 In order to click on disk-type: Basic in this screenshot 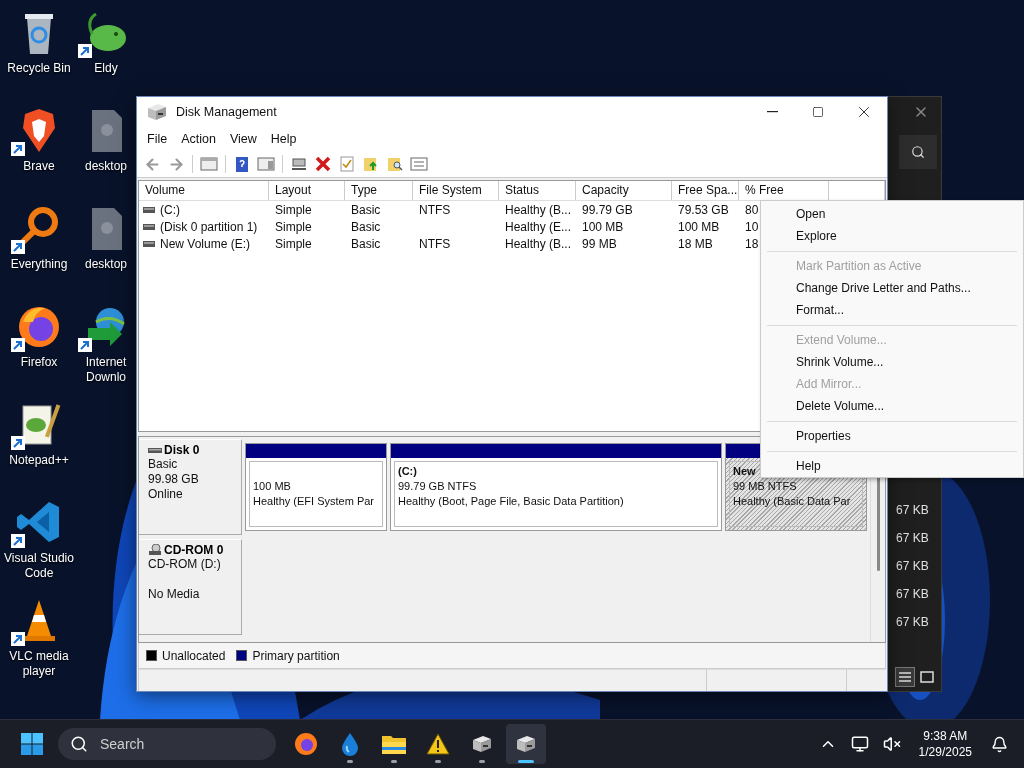, I will do `click(163, 464)`.